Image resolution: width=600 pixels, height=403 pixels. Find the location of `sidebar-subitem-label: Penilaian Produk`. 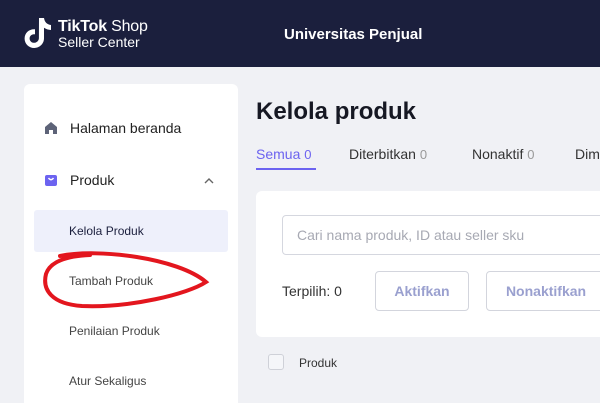

sidebar-subitem-label: Penilaian Produk is located at coordinates (114, 331).